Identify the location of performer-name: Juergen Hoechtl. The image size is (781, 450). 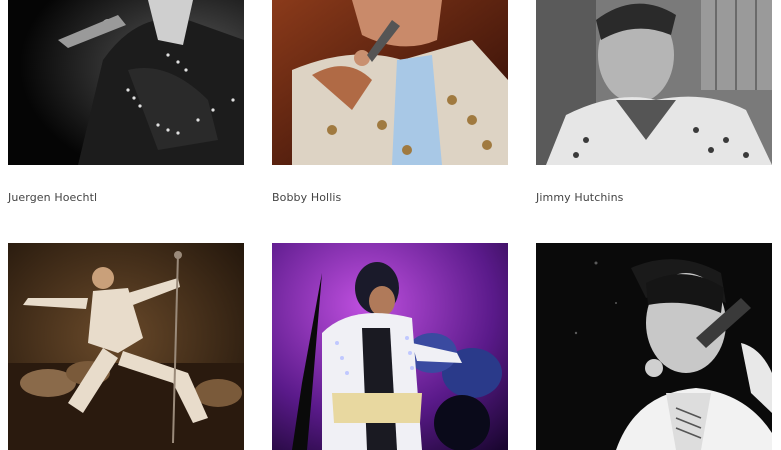
(52, 197).